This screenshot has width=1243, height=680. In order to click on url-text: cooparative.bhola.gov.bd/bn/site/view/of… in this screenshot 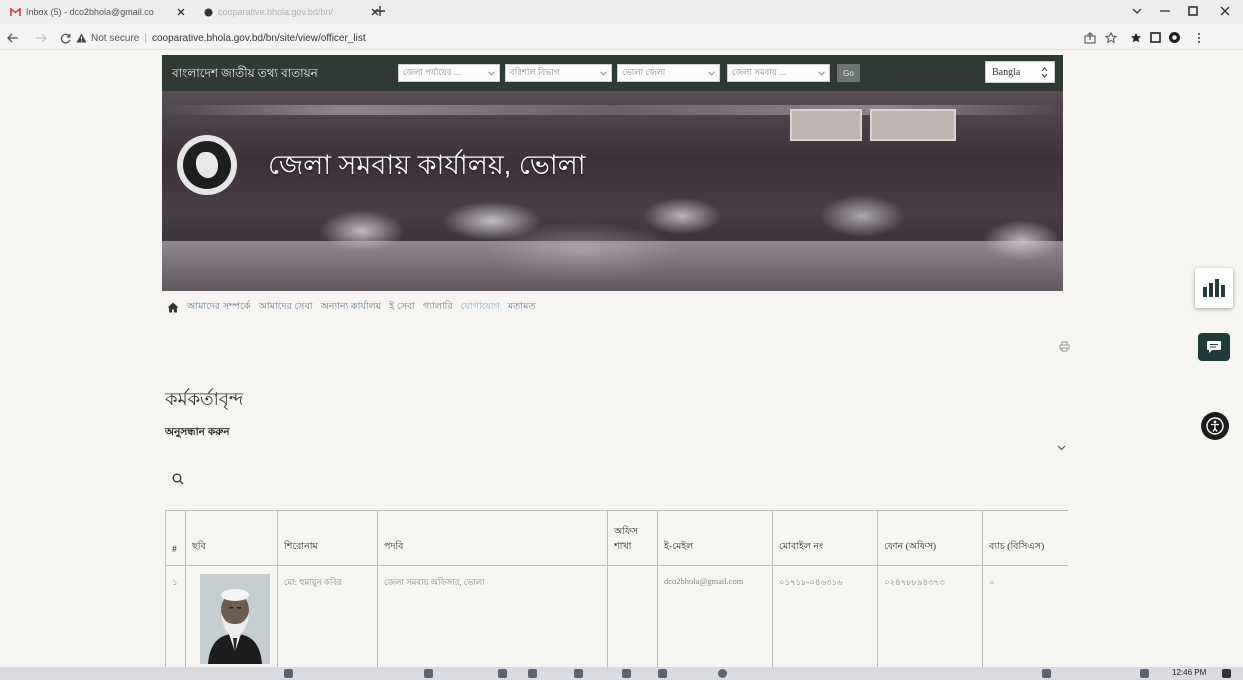, I will do `click(259, 38)`.